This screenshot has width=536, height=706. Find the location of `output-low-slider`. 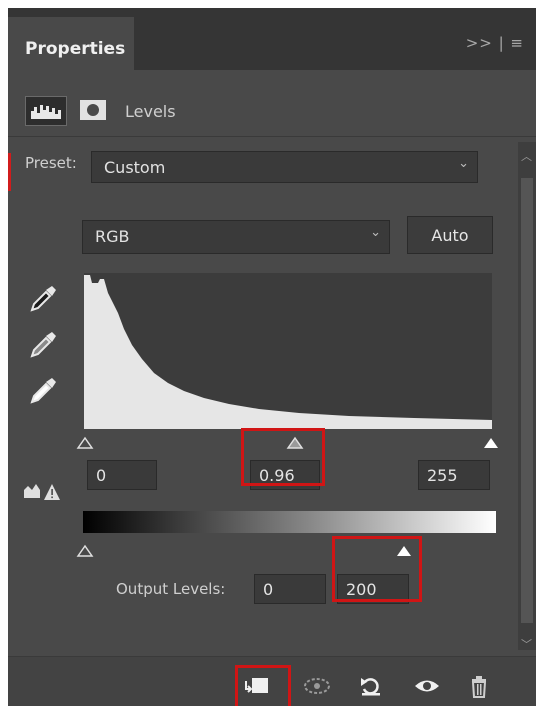

output-low-slider is located at coordinates (85, 550).